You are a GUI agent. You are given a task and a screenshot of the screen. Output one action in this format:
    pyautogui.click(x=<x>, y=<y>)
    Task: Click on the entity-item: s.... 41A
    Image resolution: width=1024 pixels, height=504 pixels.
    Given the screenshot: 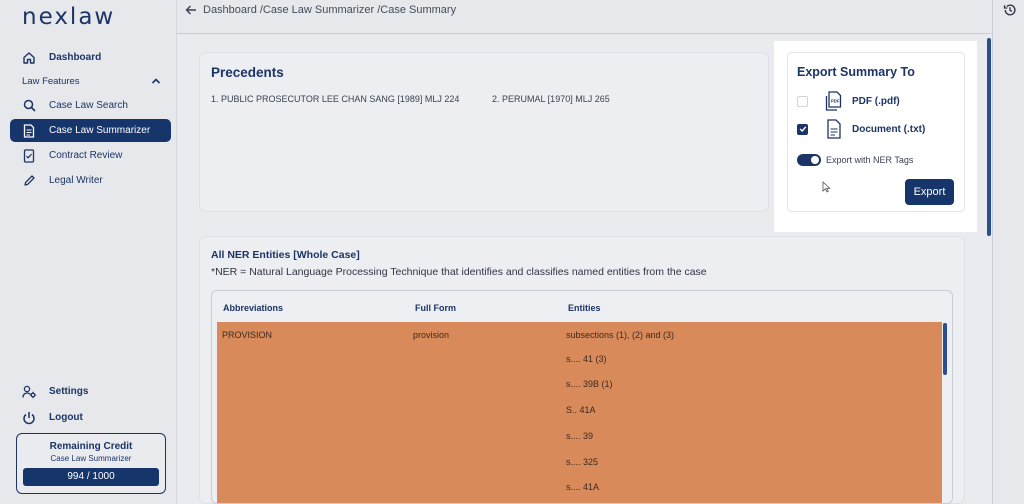 What is the action you would take?
    pyautogui.click(x=583, y=487)
    